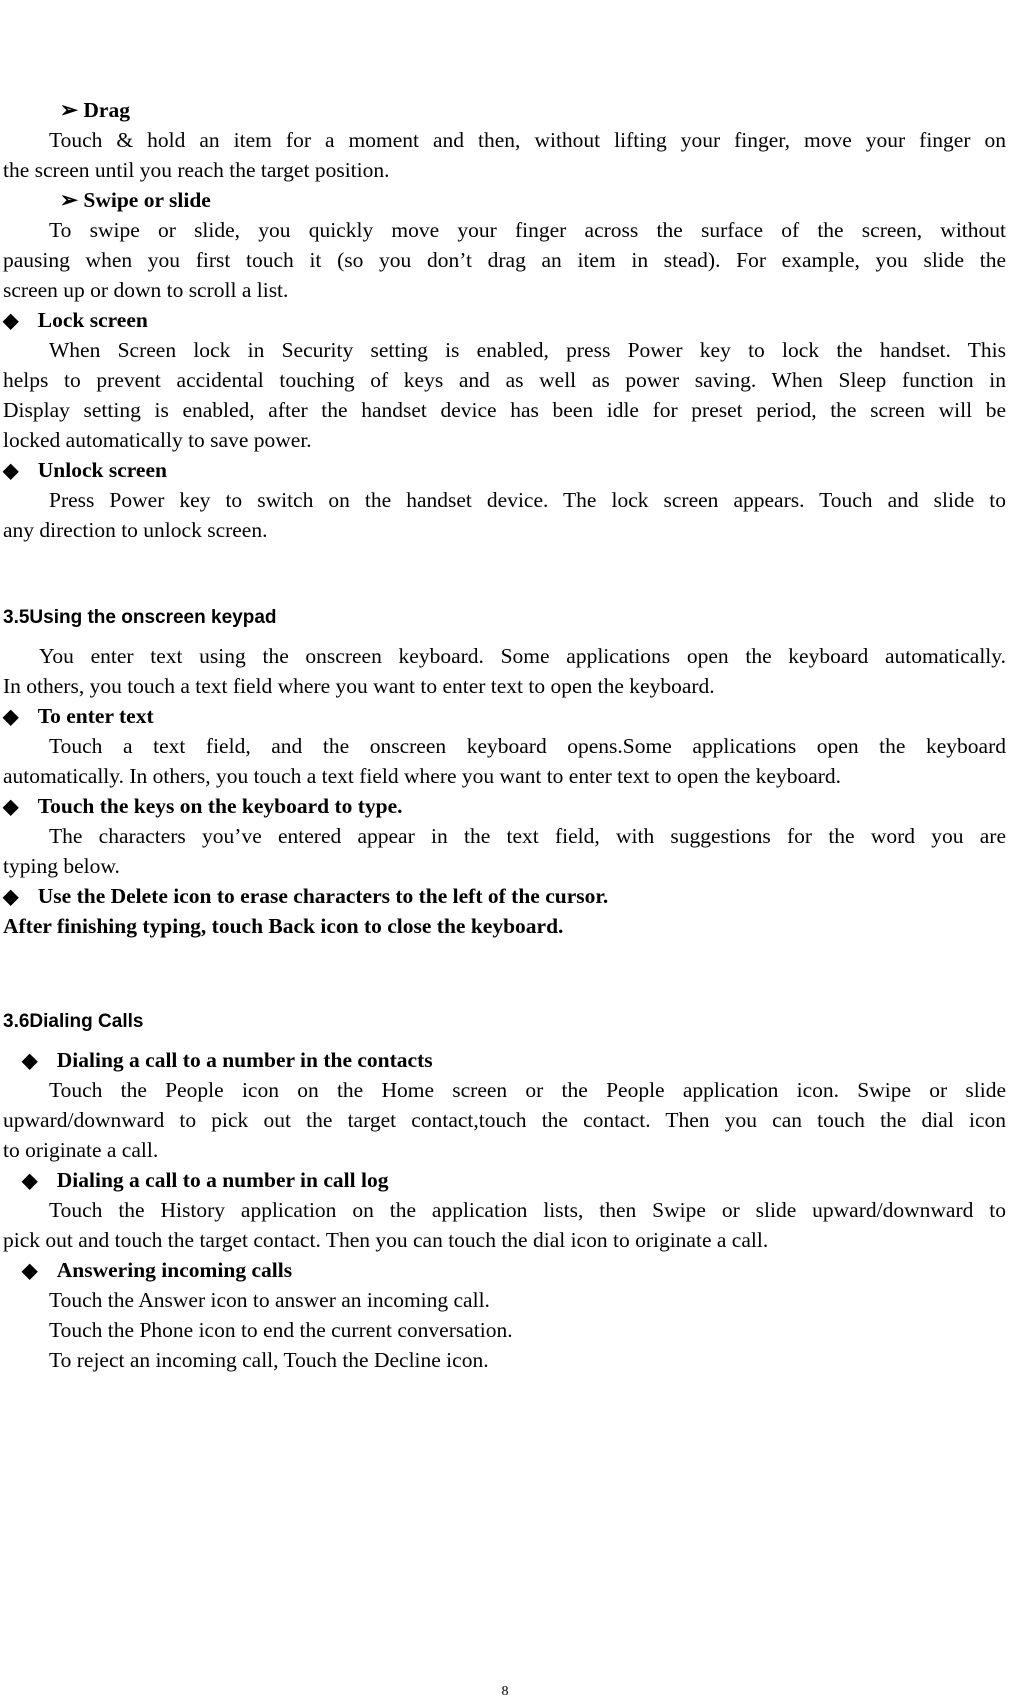 The height and width of the screenshot is (1702, 1010). I want to click on enter-text-heading: ◆ To enter text, so click(78, 716).